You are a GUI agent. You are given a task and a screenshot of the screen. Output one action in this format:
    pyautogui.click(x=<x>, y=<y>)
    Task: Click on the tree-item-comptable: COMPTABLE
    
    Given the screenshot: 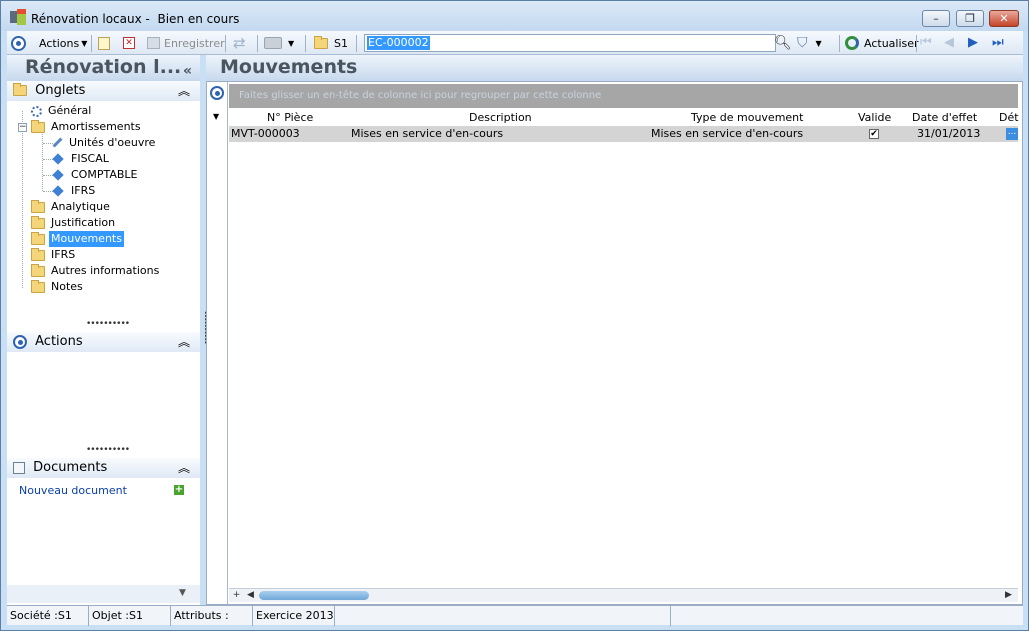 What is the action you would take?
    pyautogui.click(x=95, y=175)
    